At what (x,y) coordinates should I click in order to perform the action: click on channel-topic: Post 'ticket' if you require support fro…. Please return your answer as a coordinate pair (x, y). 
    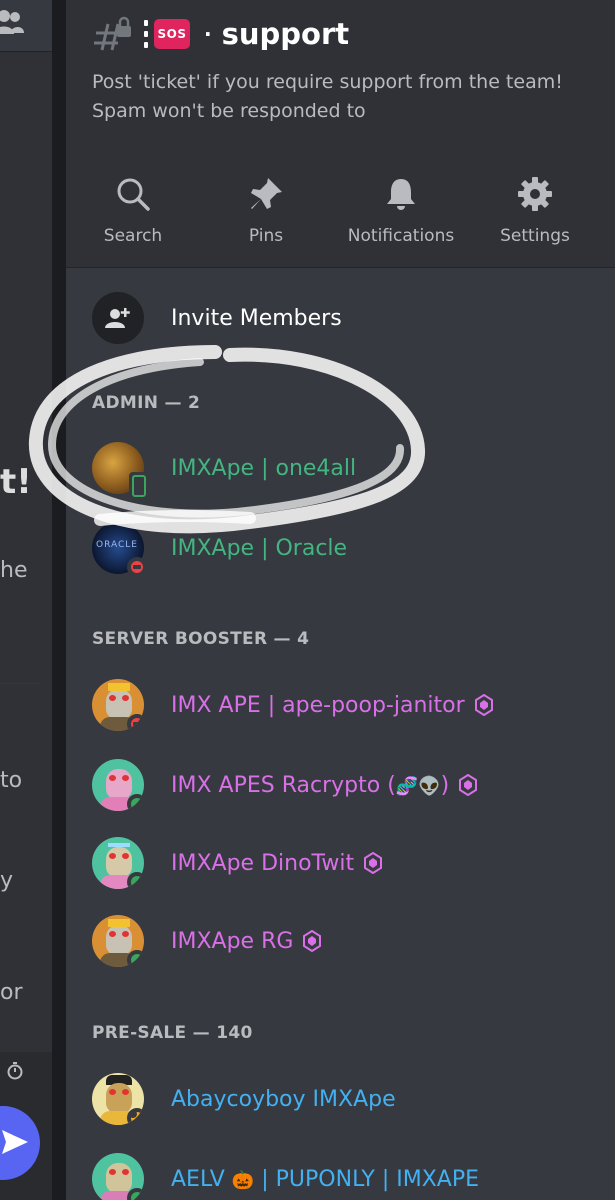
    Looking at the image, I should click on (327, 96).